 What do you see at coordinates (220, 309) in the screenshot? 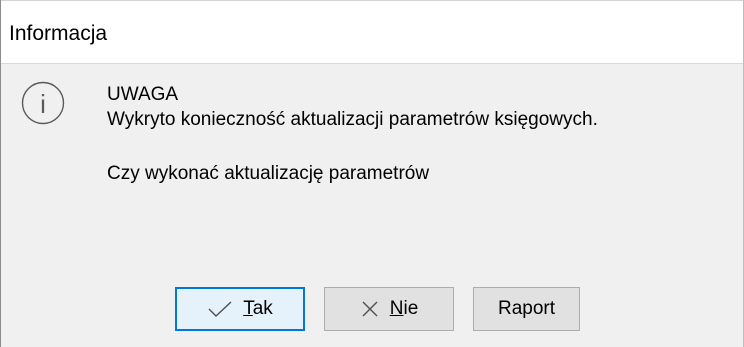
I see `check-icon` at bounding box center [220, 309].